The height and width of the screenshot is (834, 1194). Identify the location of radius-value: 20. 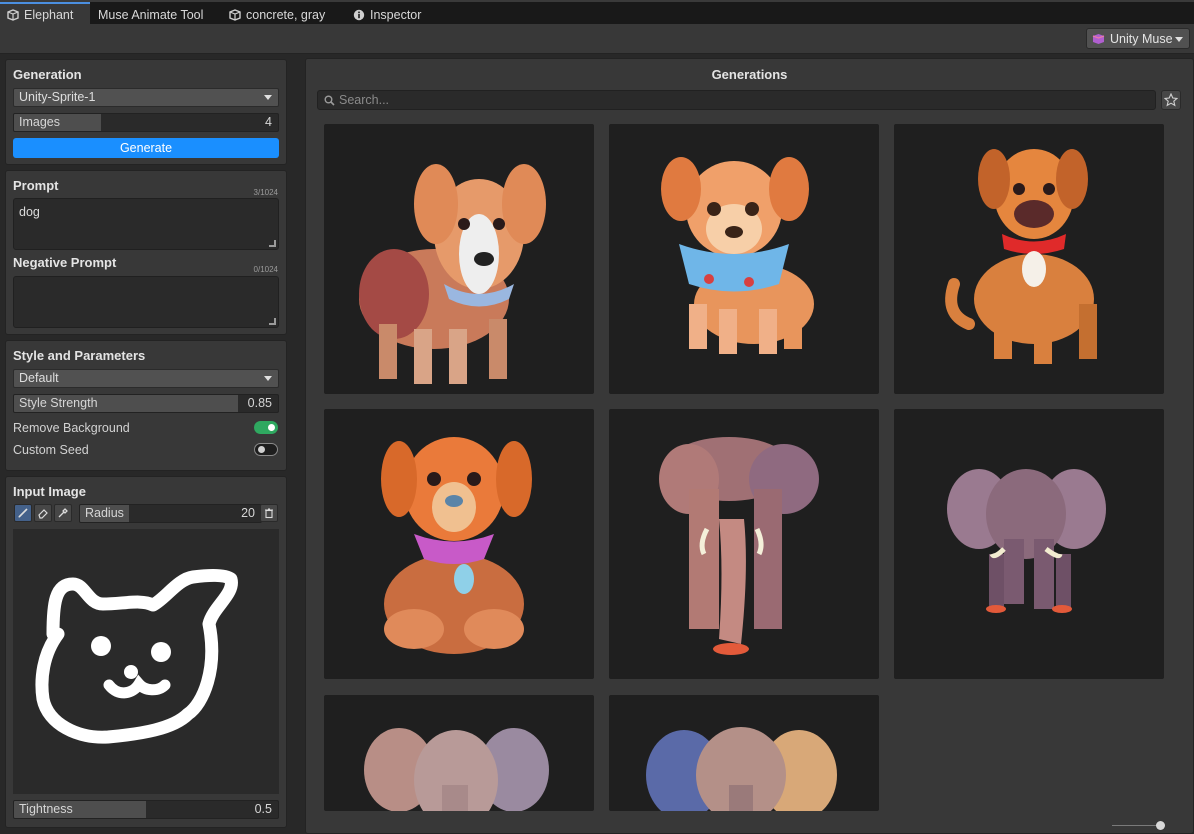
(248, 513).